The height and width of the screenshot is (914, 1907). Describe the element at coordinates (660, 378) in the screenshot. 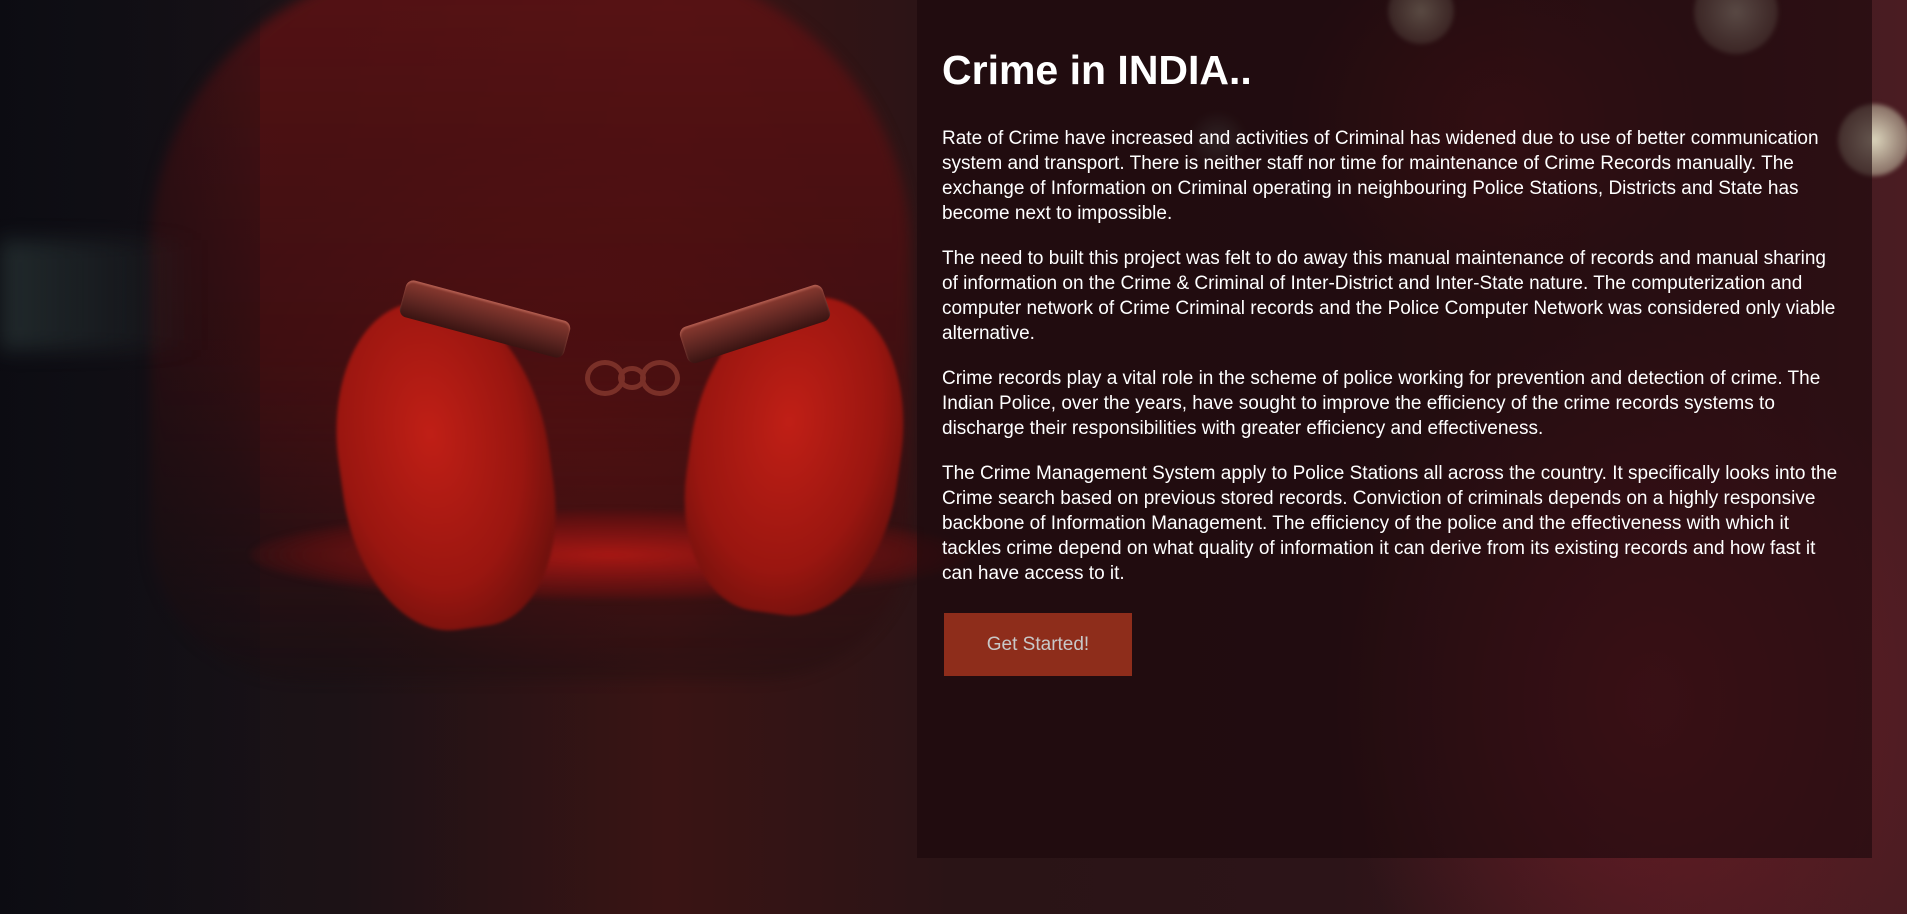

I see `handcuff-chain-link` at that location.